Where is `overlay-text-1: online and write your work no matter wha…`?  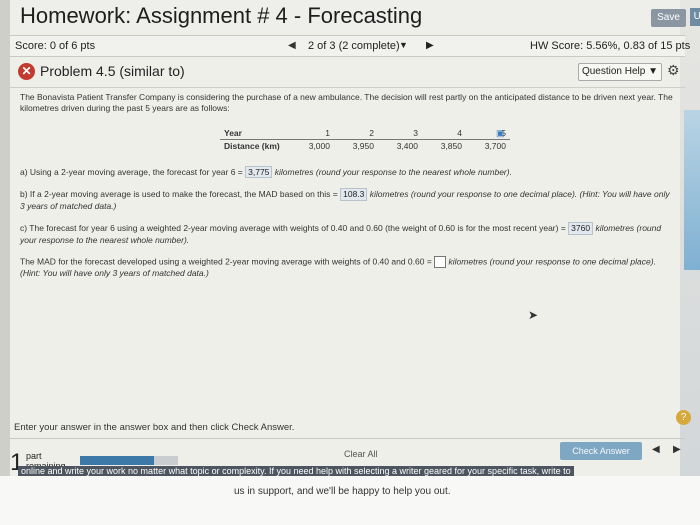 overlay-text-1: online and write your work no matter wha… is located at coordinates (296, 471).